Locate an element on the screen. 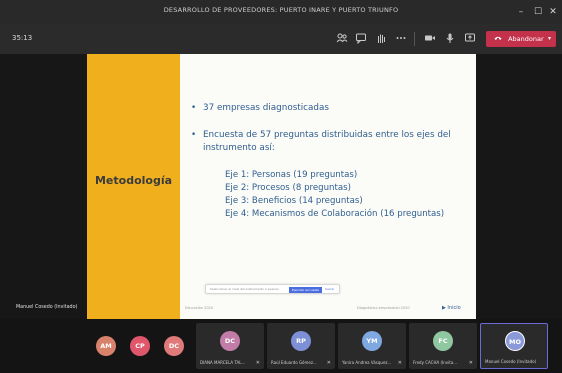  microphone-icon is located at coordinates (450, 39).